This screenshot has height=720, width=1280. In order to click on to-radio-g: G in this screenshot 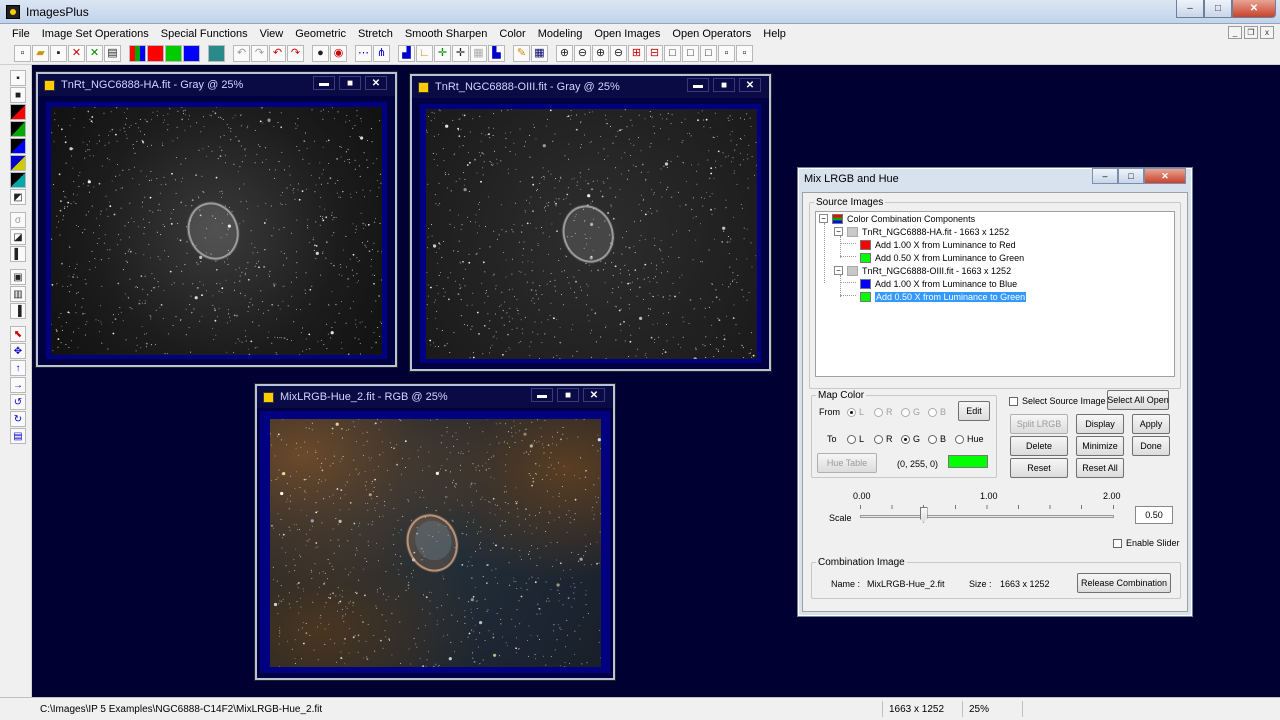, I will do `click(910, 439)`.